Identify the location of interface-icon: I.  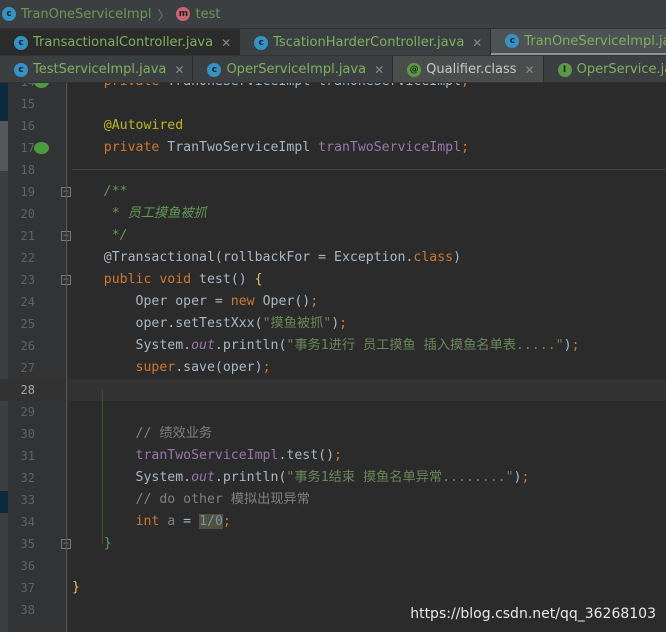
(564, 69).